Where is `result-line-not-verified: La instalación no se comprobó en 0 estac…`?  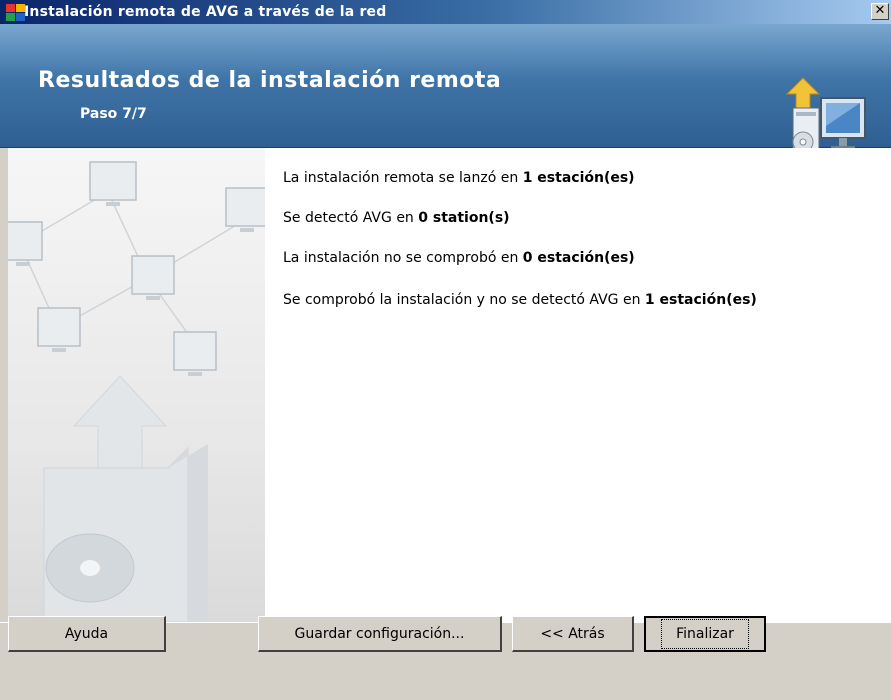
result-line-not-verified: La instalación no se comprobó en 0 estac… is located at coordinates (459, 258).